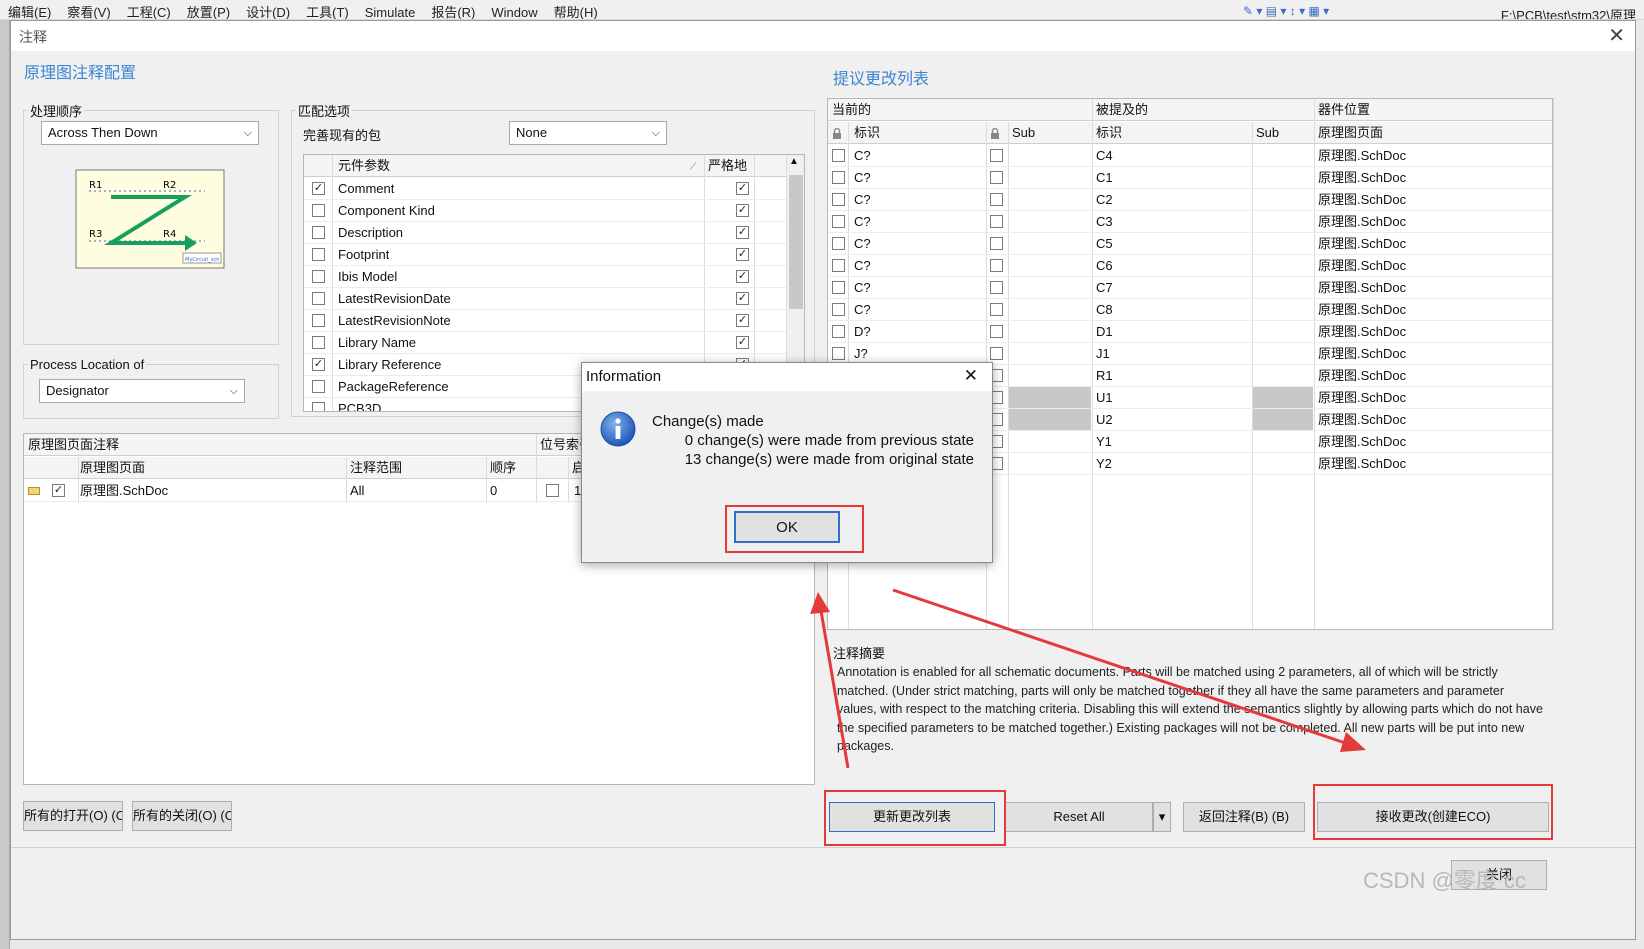 The height and width of the screenshot is (949, 1644). I want to click on arrow-to-accept, so click(1126, 669).